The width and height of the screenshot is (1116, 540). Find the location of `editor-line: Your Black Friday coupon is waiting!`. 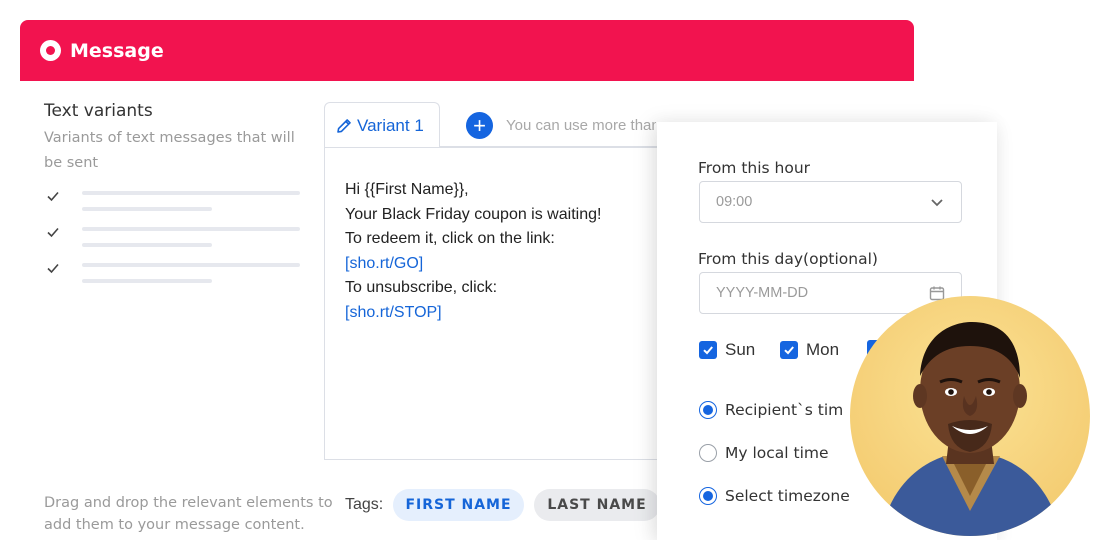

editor-line: Your Black Friday coupon is waiting! is located at coordinates (473, 214).